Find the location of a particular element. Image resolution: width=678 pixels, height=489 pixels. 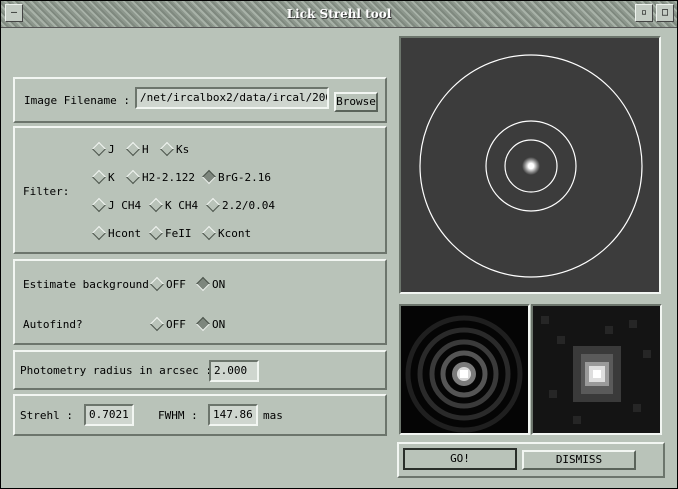

filename-input: /net/ircalbox2/data/ircal/2006 is located at coordinates (232, 98).